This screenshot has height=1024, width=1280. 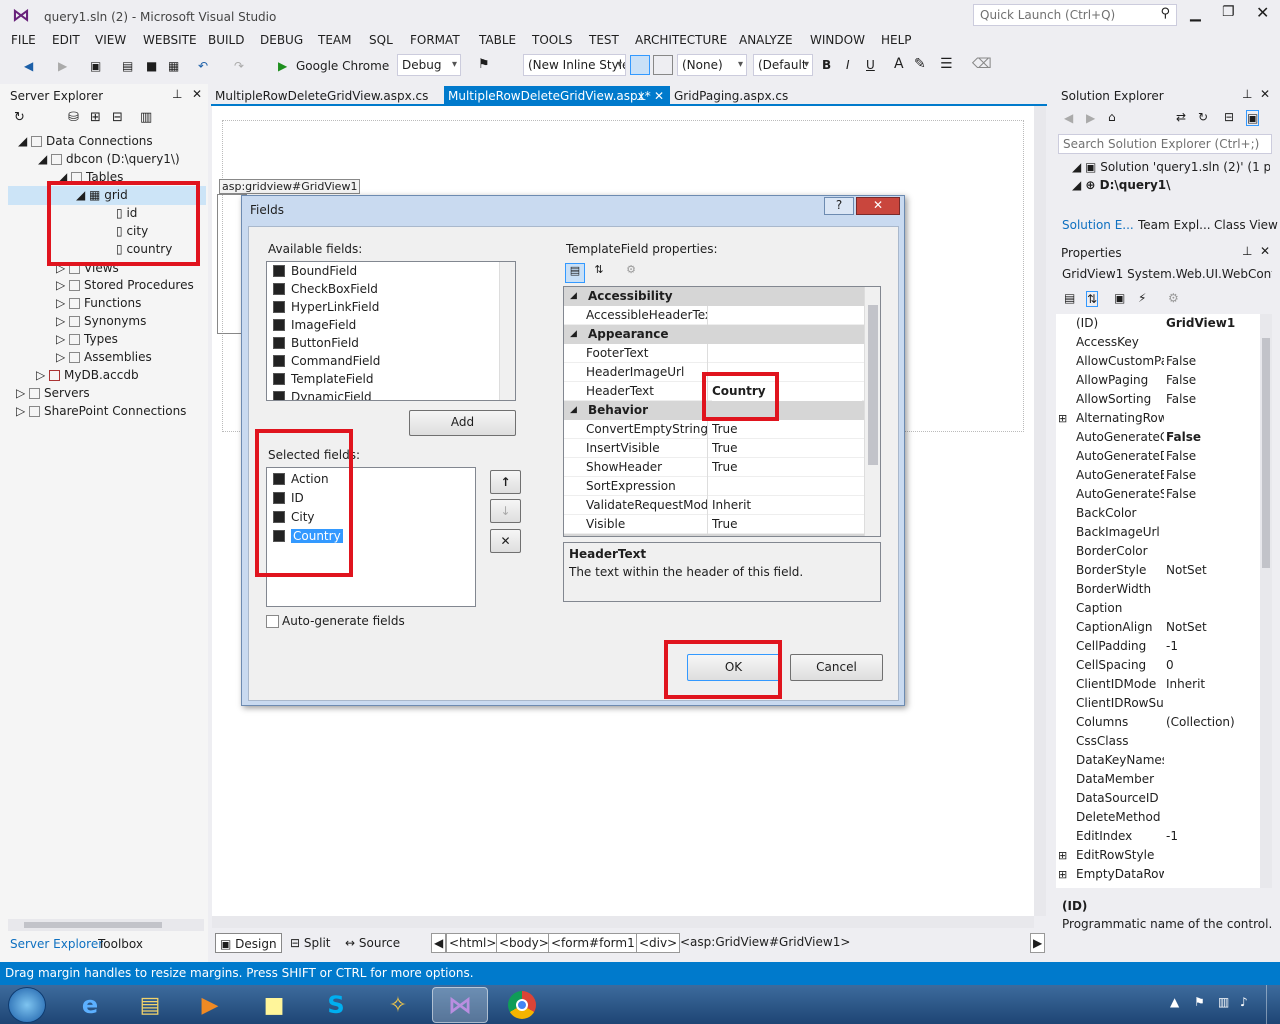 I want to click on menu-help: HELP, so click(x=896, y=40).